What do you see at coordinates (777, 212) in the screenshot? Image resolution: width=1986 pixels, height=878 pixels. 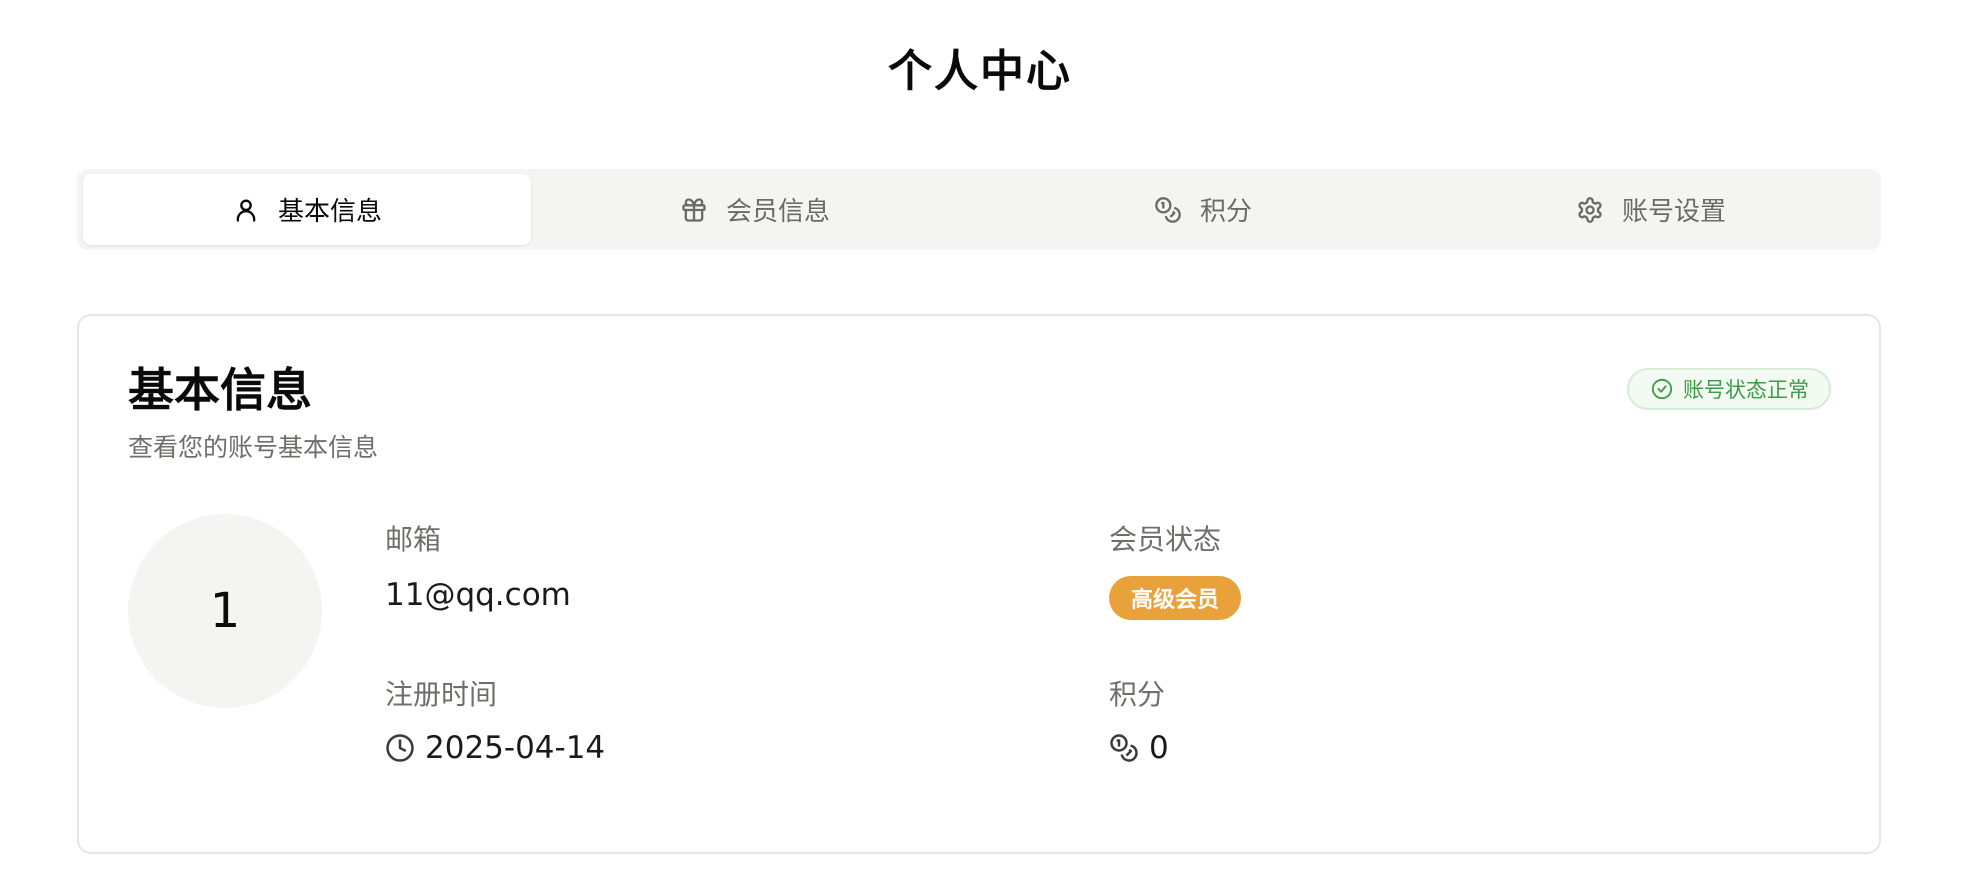 I see `tab-label: 会员信息` at bounding box center [777, 212].